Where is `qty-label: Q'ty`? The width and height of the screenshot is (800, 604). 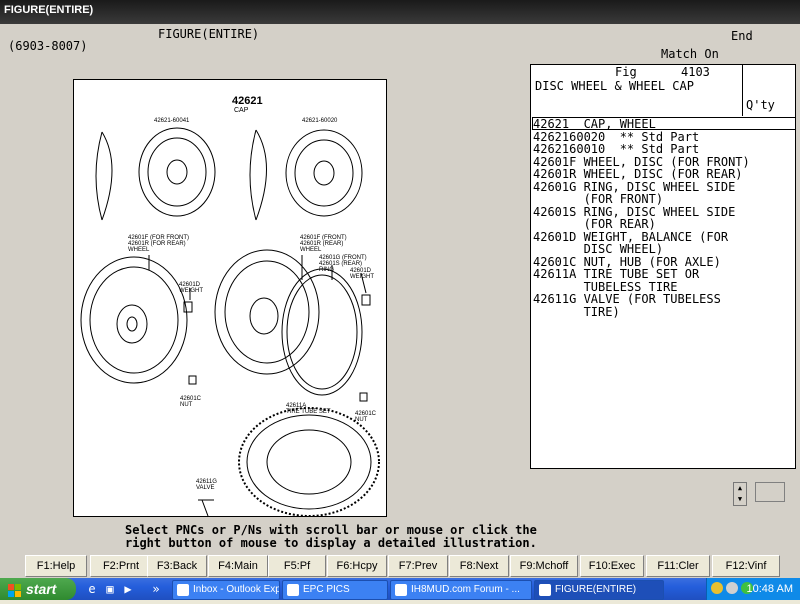
qty-label: Q'ty is located at coordinates (760, 105).